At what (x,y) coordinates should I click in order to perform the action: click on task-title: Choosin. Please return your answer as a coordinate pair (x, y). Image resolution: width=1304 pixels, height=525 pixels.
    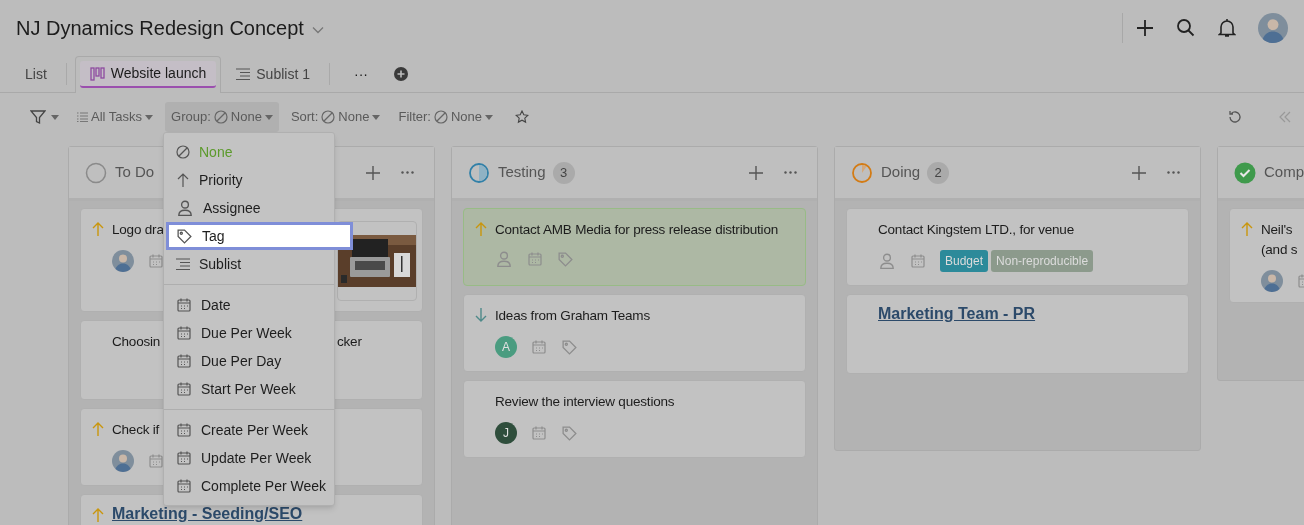
    Looking at the image, I should click on (136, 342).